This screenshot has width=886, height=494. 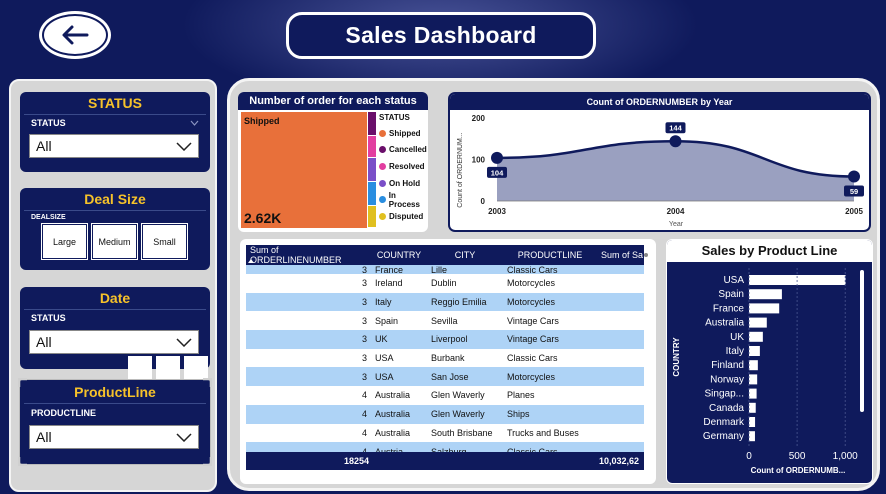 I want to click on category-label: Norway, so click(x=727, y=379).